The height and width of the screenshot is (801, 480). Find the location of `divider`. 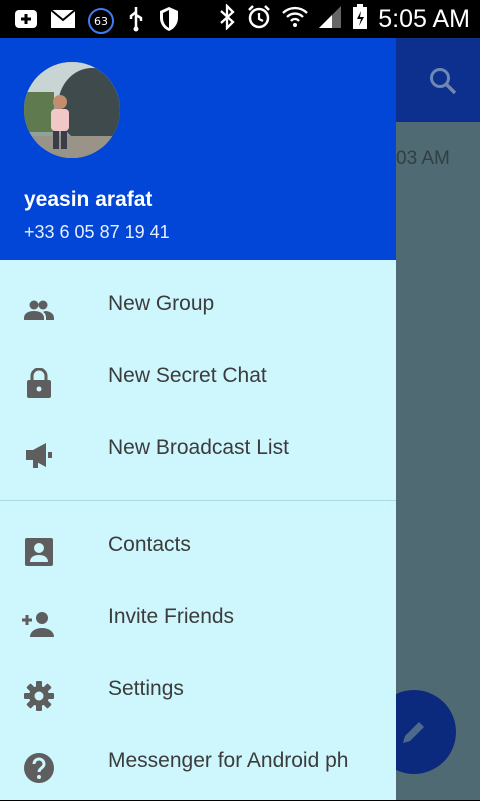

divider is located at coordinates (198, 500).